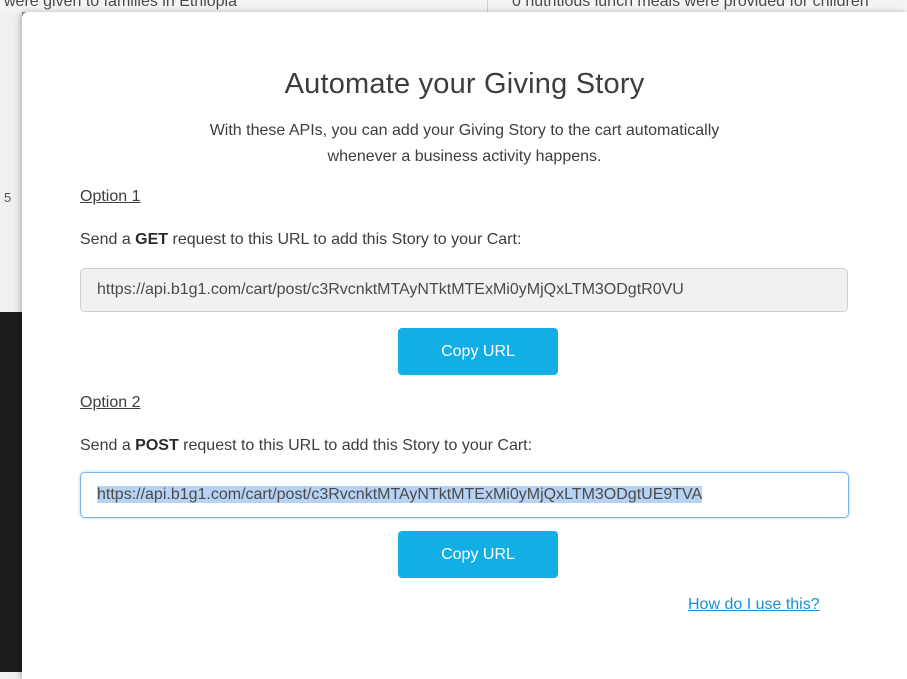 Image resolution: width=907 pixels, height=679 pixels. What do you see at coordinates (110, 402) in the screenshot?
I see `option-2-heading: Option 2` at bounding box center [110, 402].